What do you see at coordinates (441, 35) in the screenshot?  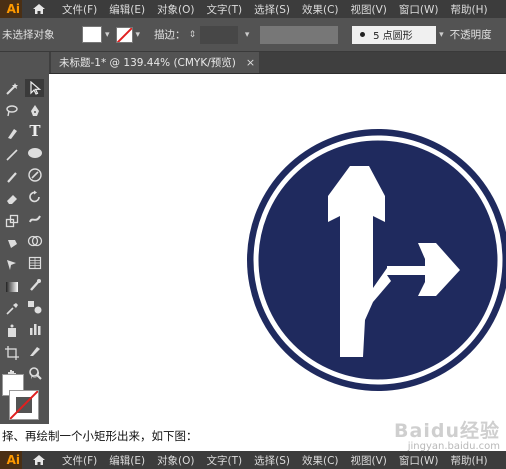 I see `brush-dropdown-icon: ▾` at bounding box center [441, 35].